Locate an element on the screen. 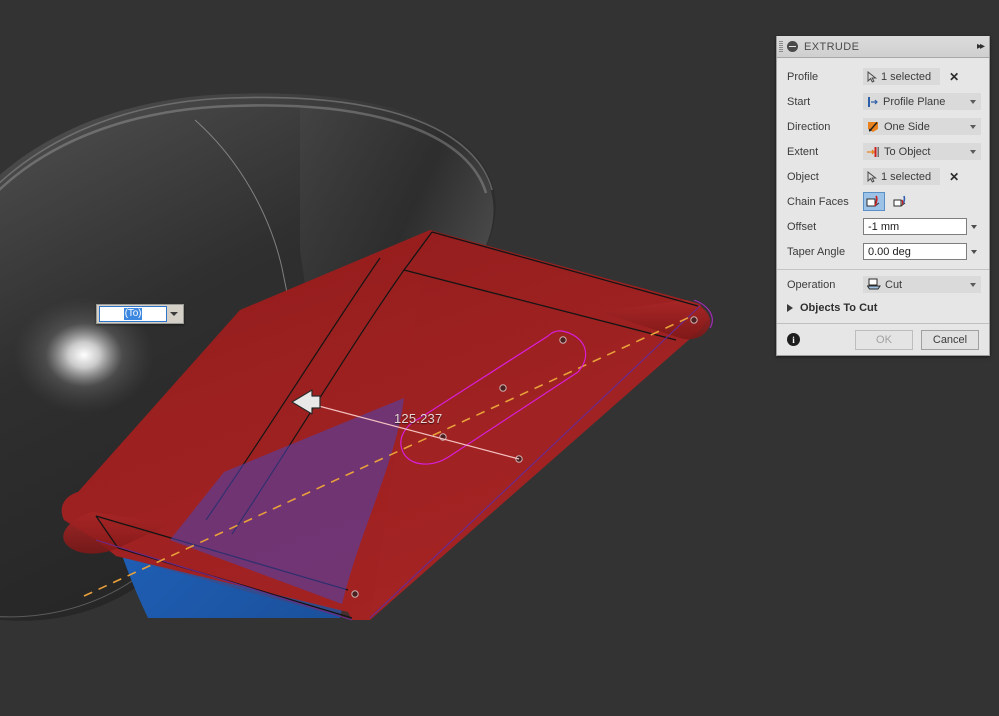 This screenshot has height=716, width=999. panel-title: EXTRUDE is located at coordinates (832, 46).